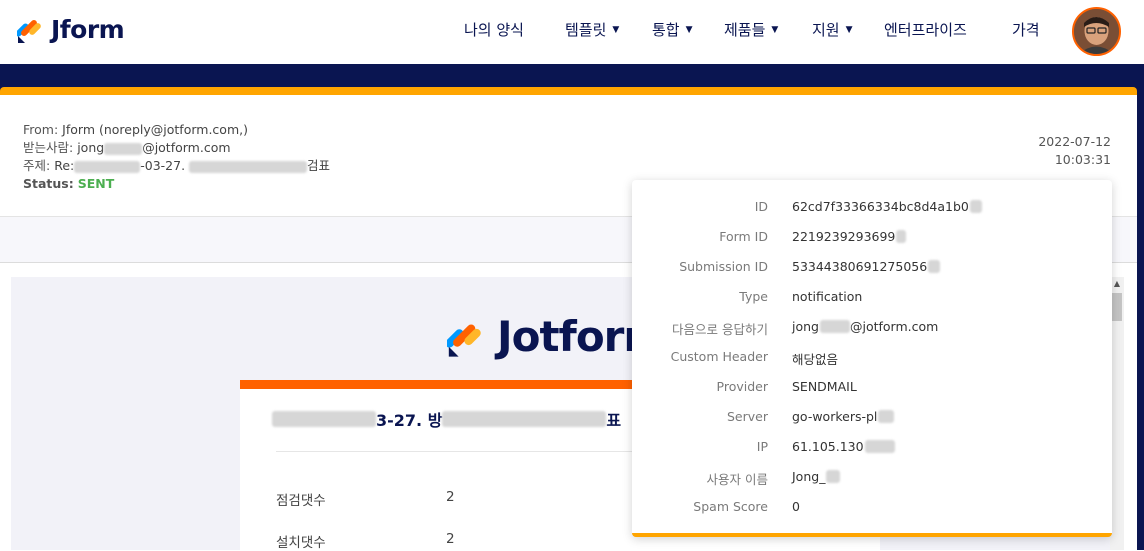 The width and height of the screenshot is (1144, 551). Describe the element at coordinates (1074, 151) in the screenshot. I see `email-timestamp: 2022-07-12 10:03:31` at that location.